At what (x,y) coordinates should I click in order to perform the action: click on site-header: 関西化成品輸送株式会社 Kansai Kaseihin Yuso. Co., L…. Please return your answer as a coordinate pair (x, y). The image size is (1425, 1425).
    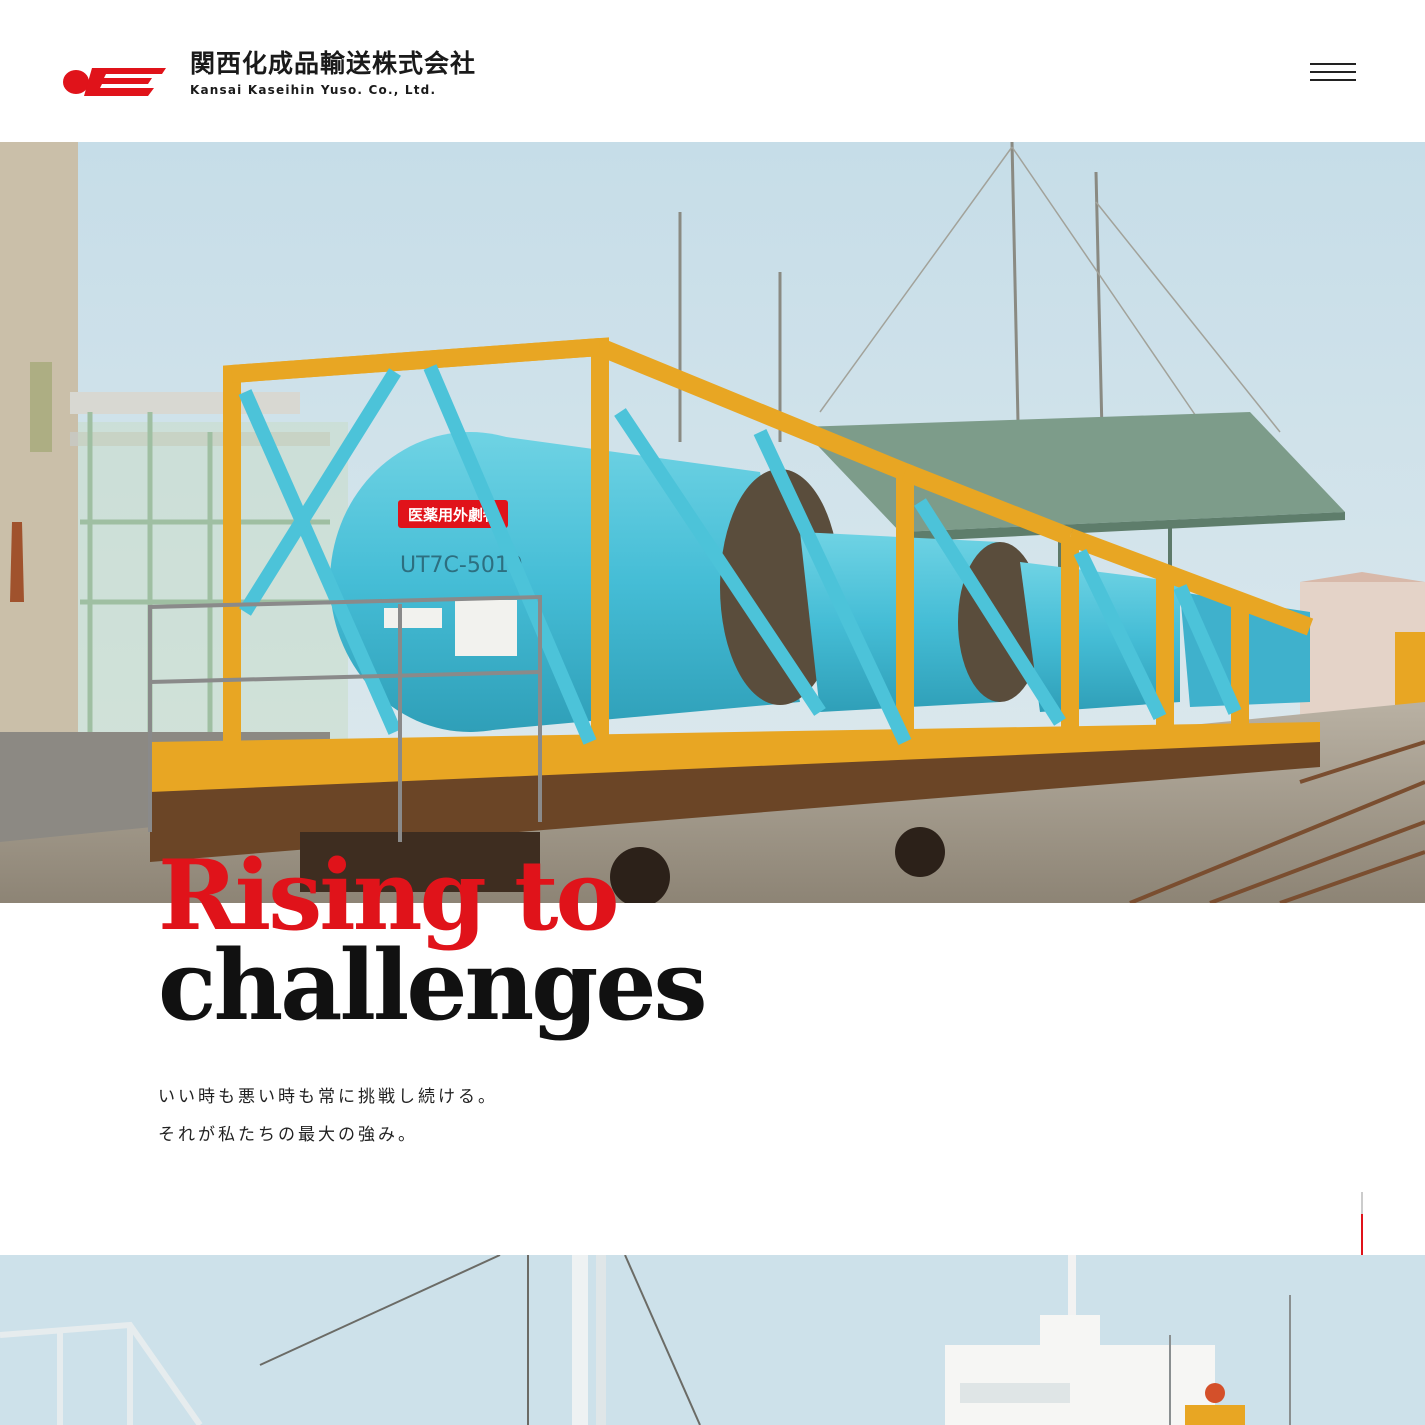
    Looking at the image, I should click on (712, 71).